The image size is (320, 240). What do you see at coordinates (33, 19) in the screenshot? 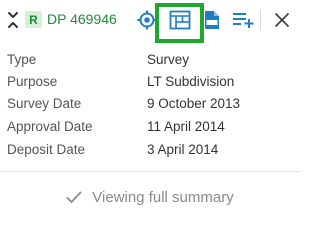
I see `plan-type-badge: R` at bounding box center [33, 19].